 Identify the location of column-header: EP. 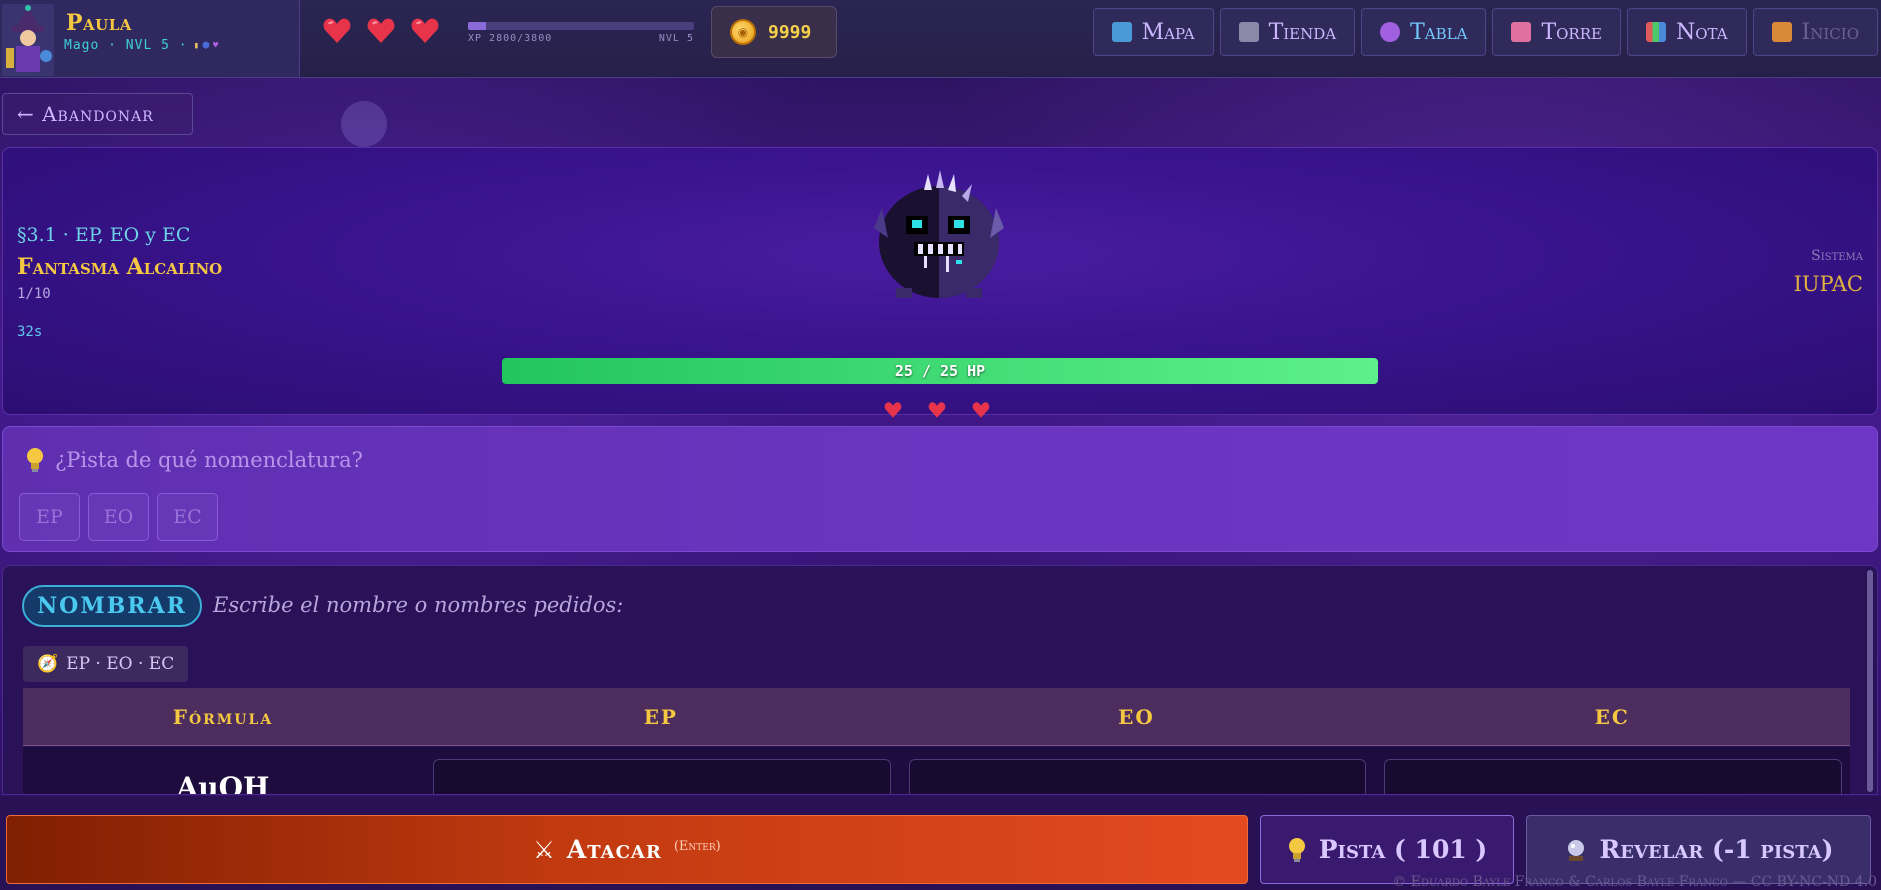
(660, 716).